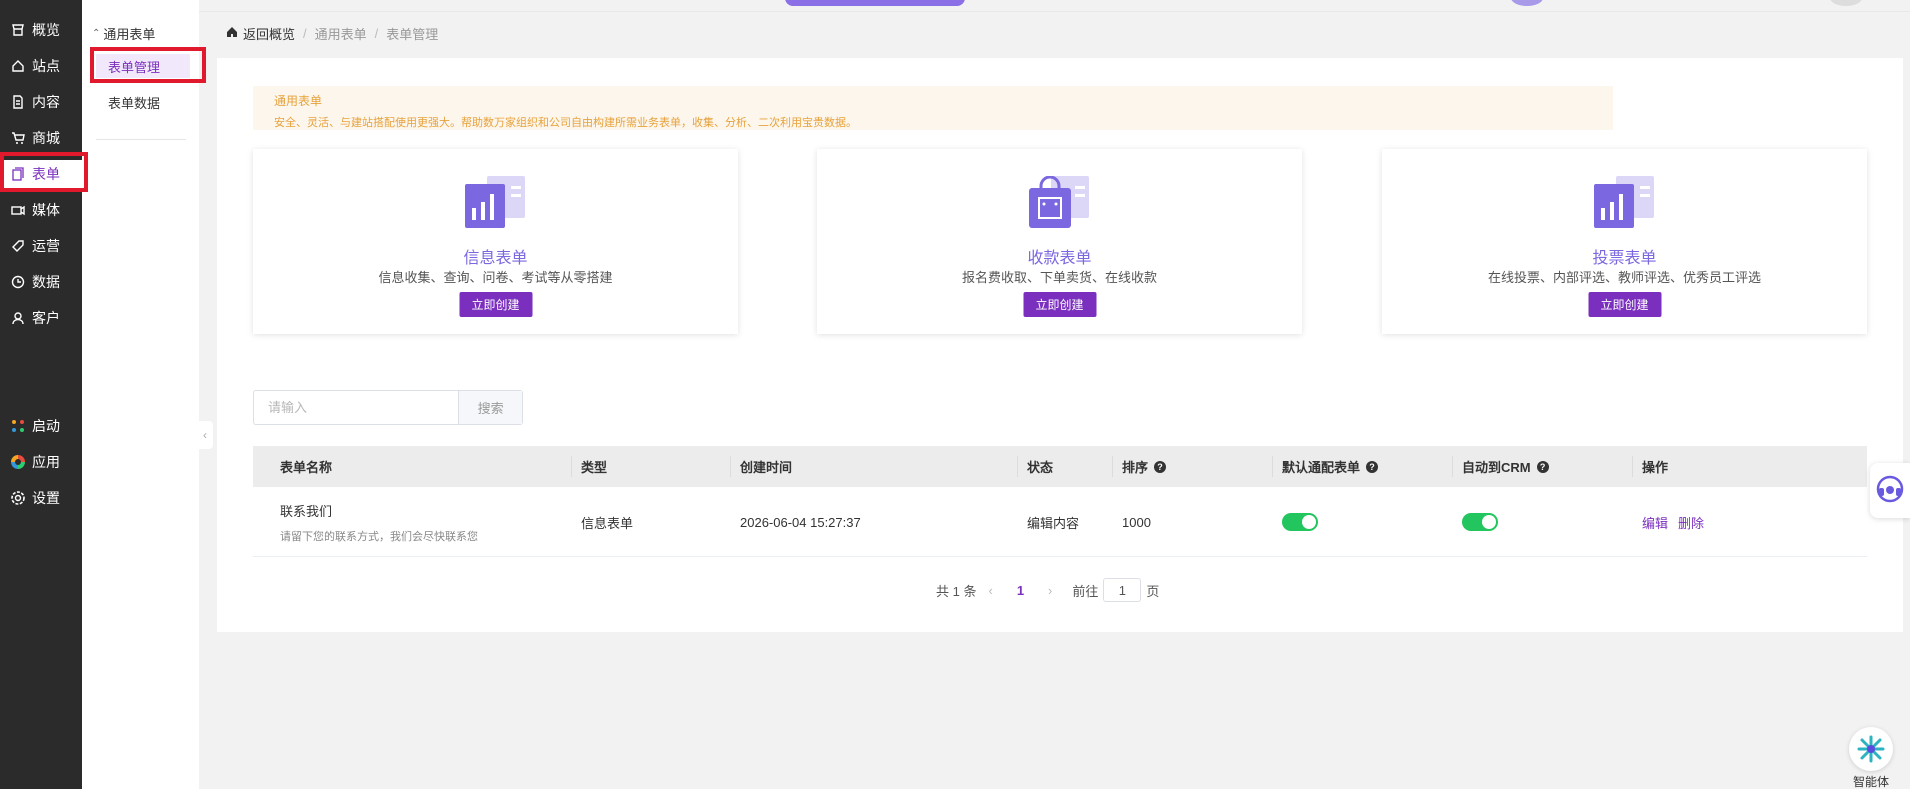  What do you see at coordinates (18, 246) in the screenshot?
I see `tag-icon` at bounding box center [18, 246].